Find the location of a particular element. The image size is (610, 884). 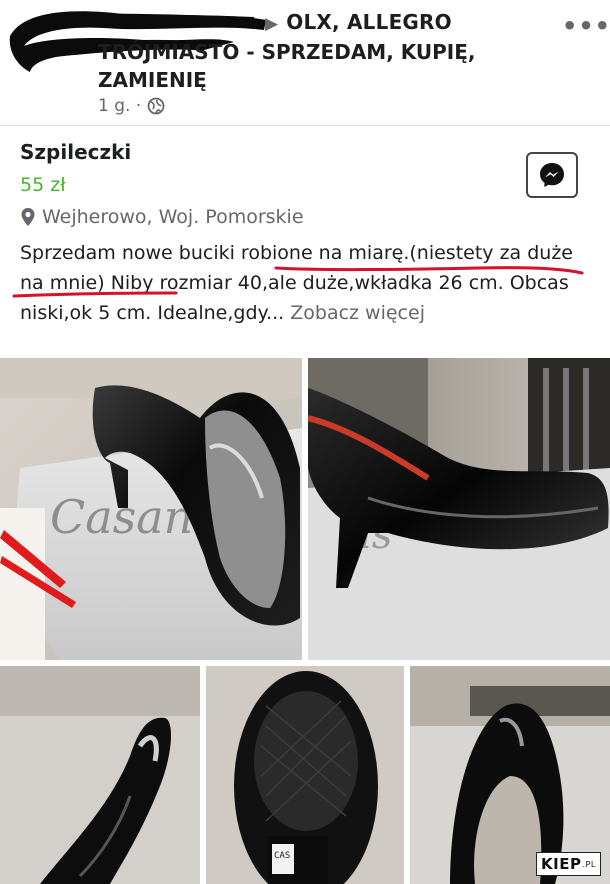

listing-price: 55 zł is located at coordinates (43, 185).